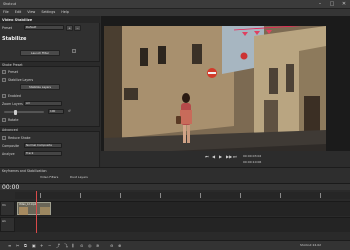 This screenshot has height=250, width=350. Describe the element at coordinates (17, 245) in the screenshot. I see `cut-icon: ✂` at that location.